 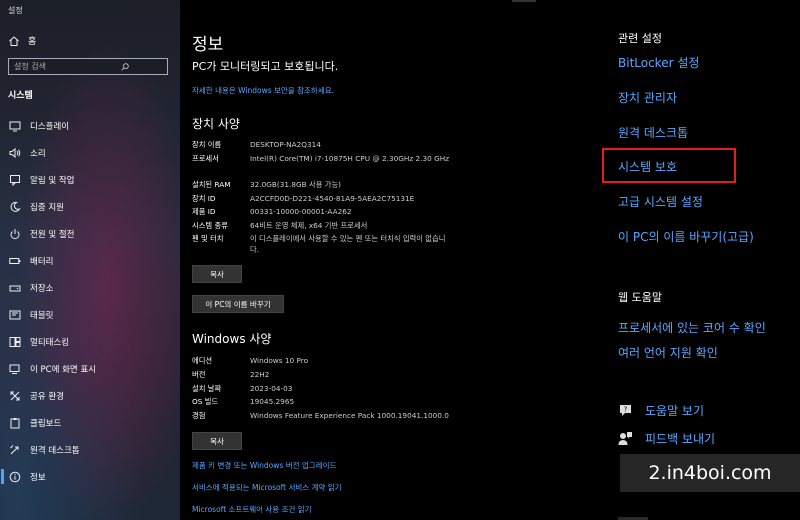 What do you see at coordinates (90, 422) in the screenshot?
I see `sidebar-item-clipboard: 클립보드` at bounding box center [90, 422].